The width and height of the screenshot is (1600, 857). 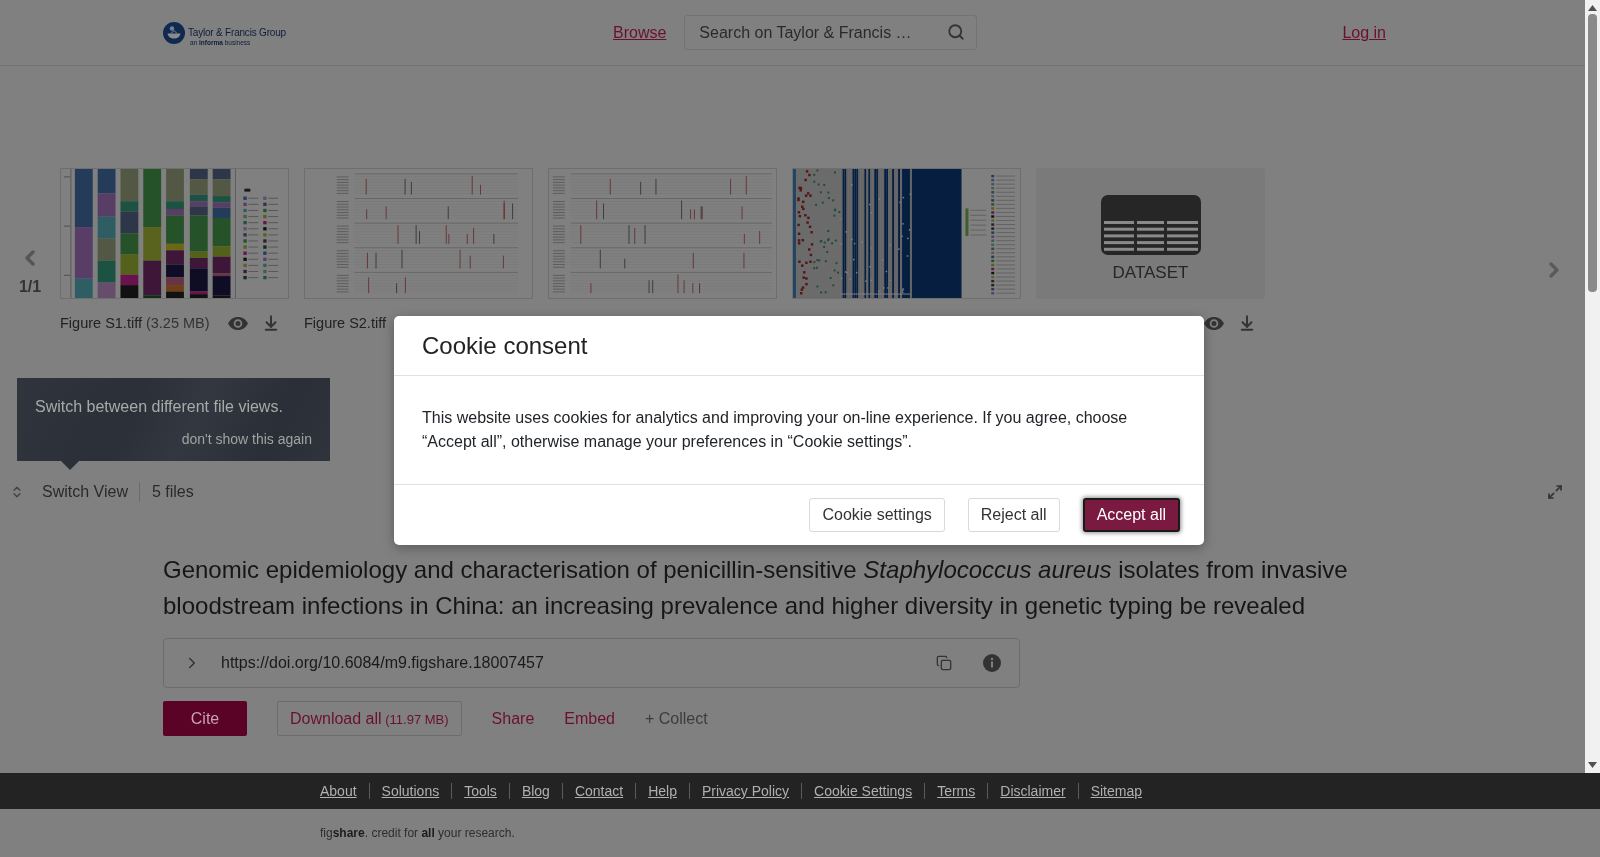 What do you see at coordinates (101, 323) in the screenshot?
I see `file-name: Figure S1.tiff` at bounding box center [101, 323].